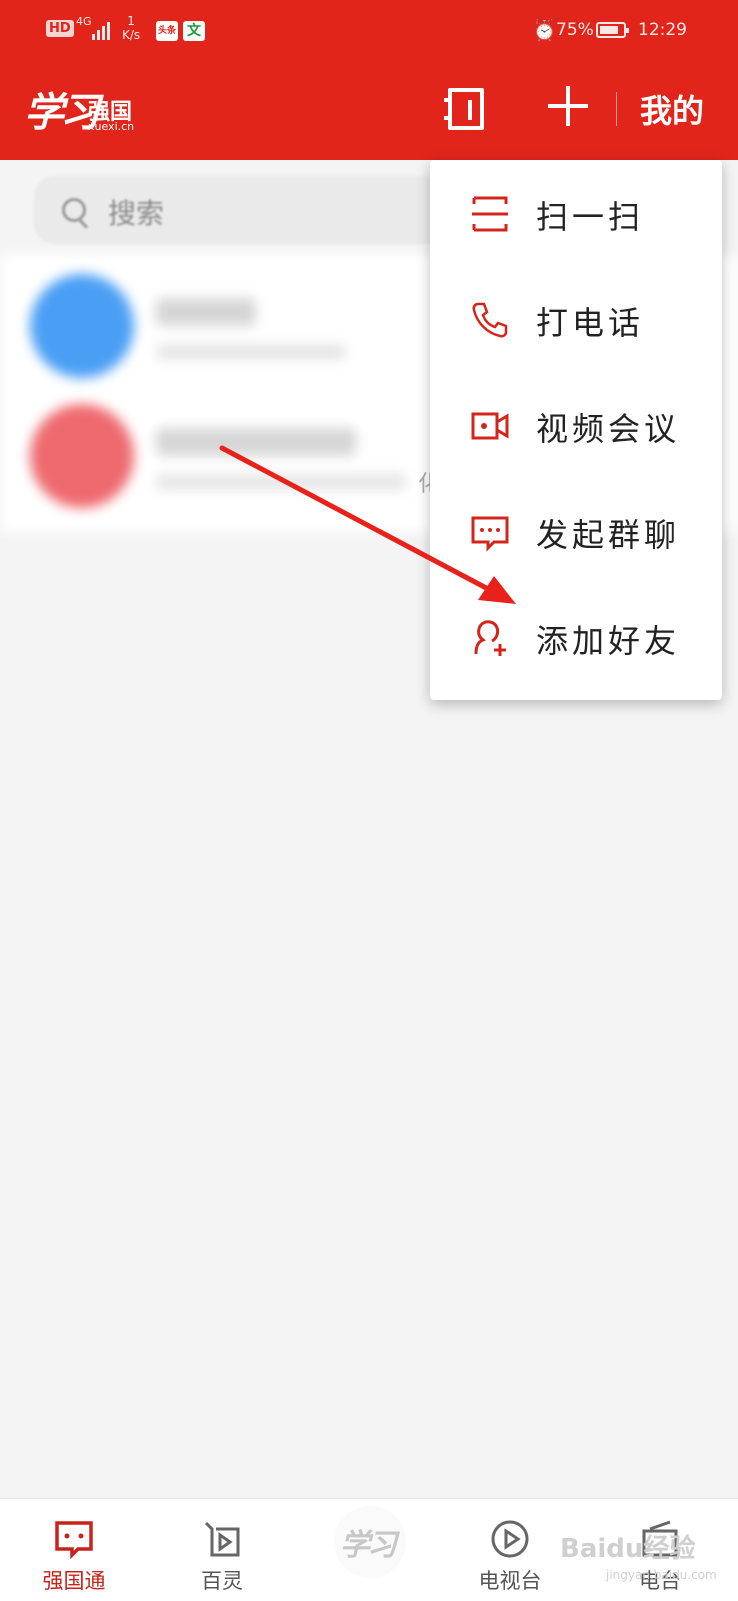 The image size is (738, 1601). What do you see at coordinates (612, 30) in the screenshot?
I see `battery-icon` at bounding box center [612, 30].